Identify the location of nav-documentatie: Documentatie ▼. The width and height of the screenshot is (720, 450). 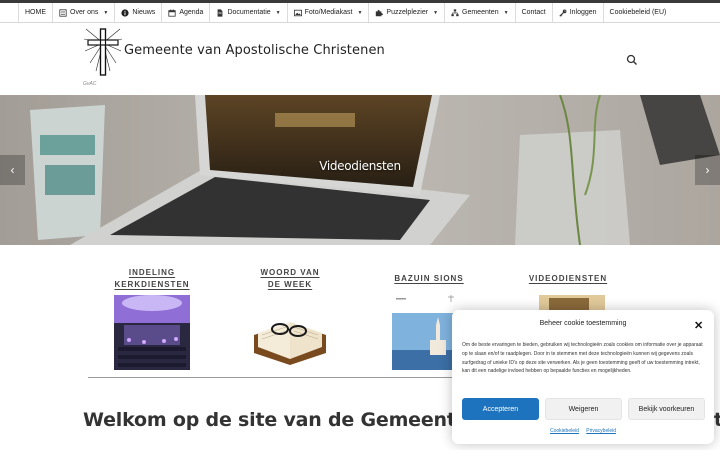
(249, 12).